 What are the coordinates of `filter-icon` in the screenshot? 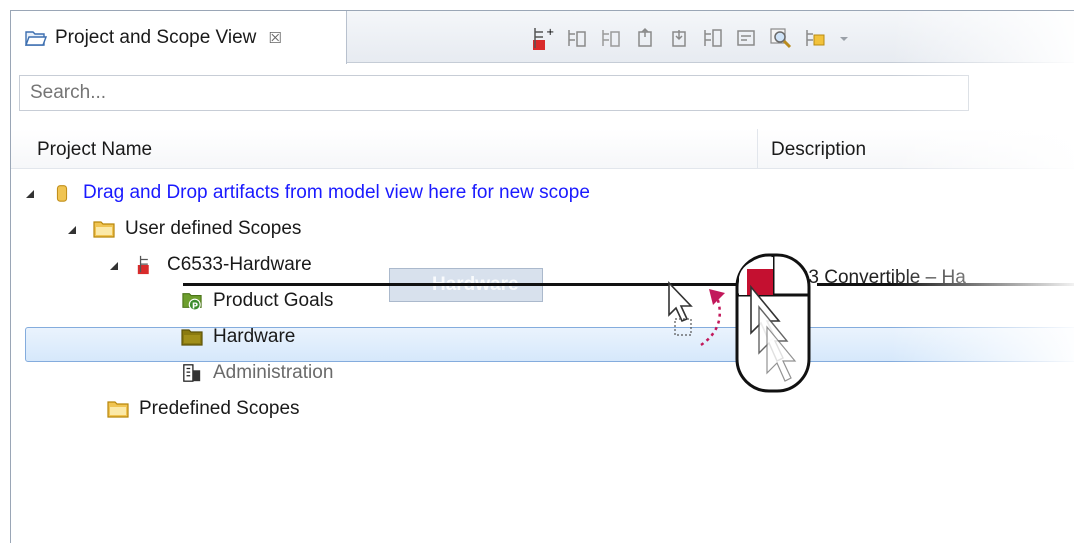 It's located at (747, 38).